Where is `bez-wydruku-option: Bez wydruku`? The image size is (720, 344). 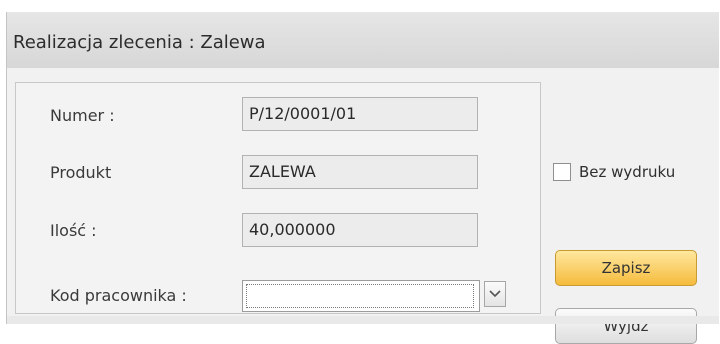 bez-wydruku-option: Bez wydruku is located at coordinates (614, 172).